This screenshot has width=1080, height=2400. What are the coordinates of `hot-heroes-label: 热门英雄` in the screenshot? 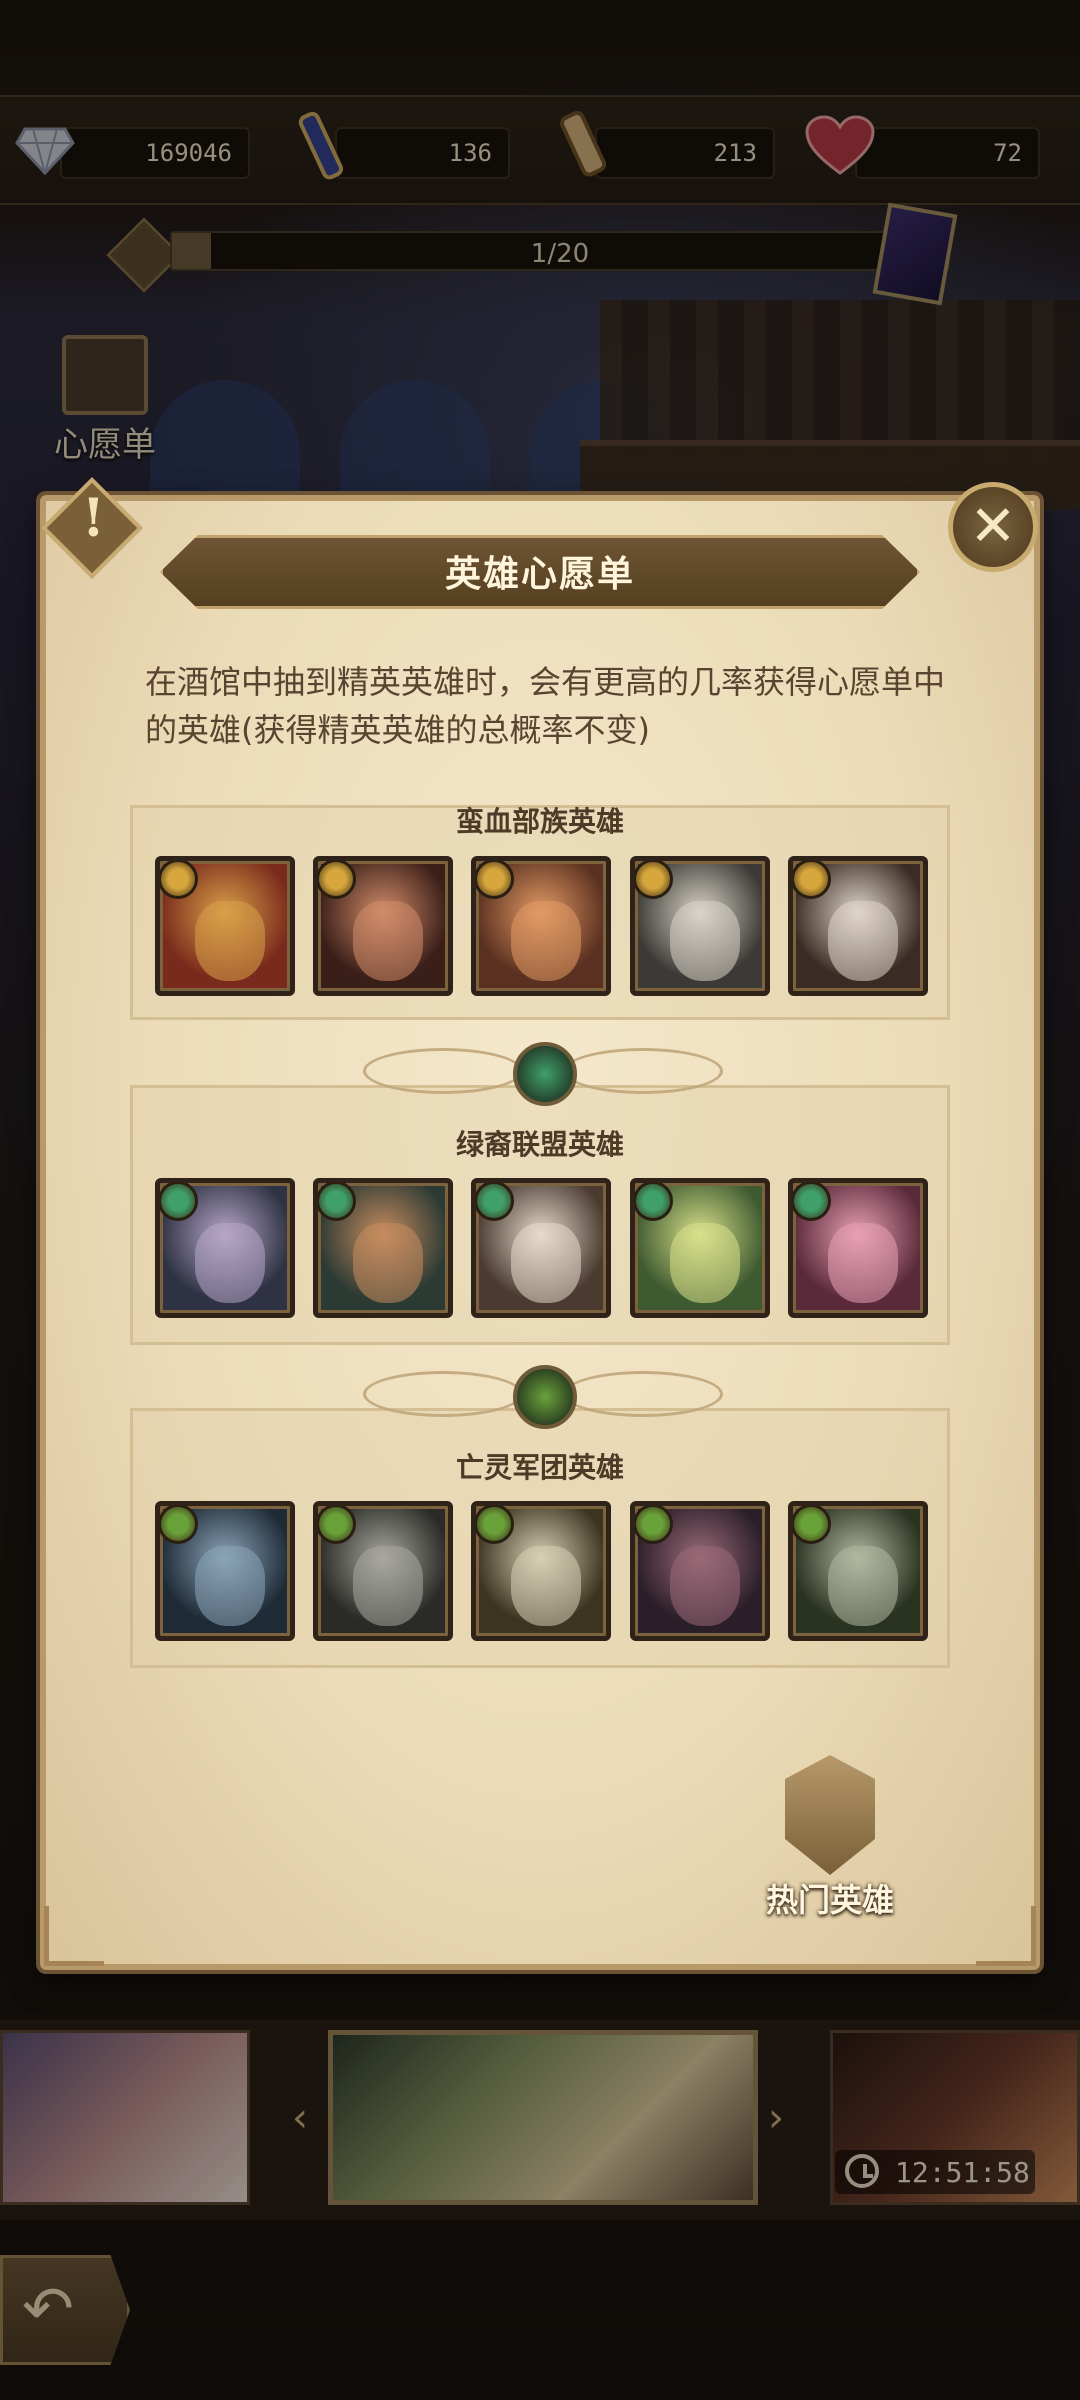 It's located at (829, 1900).